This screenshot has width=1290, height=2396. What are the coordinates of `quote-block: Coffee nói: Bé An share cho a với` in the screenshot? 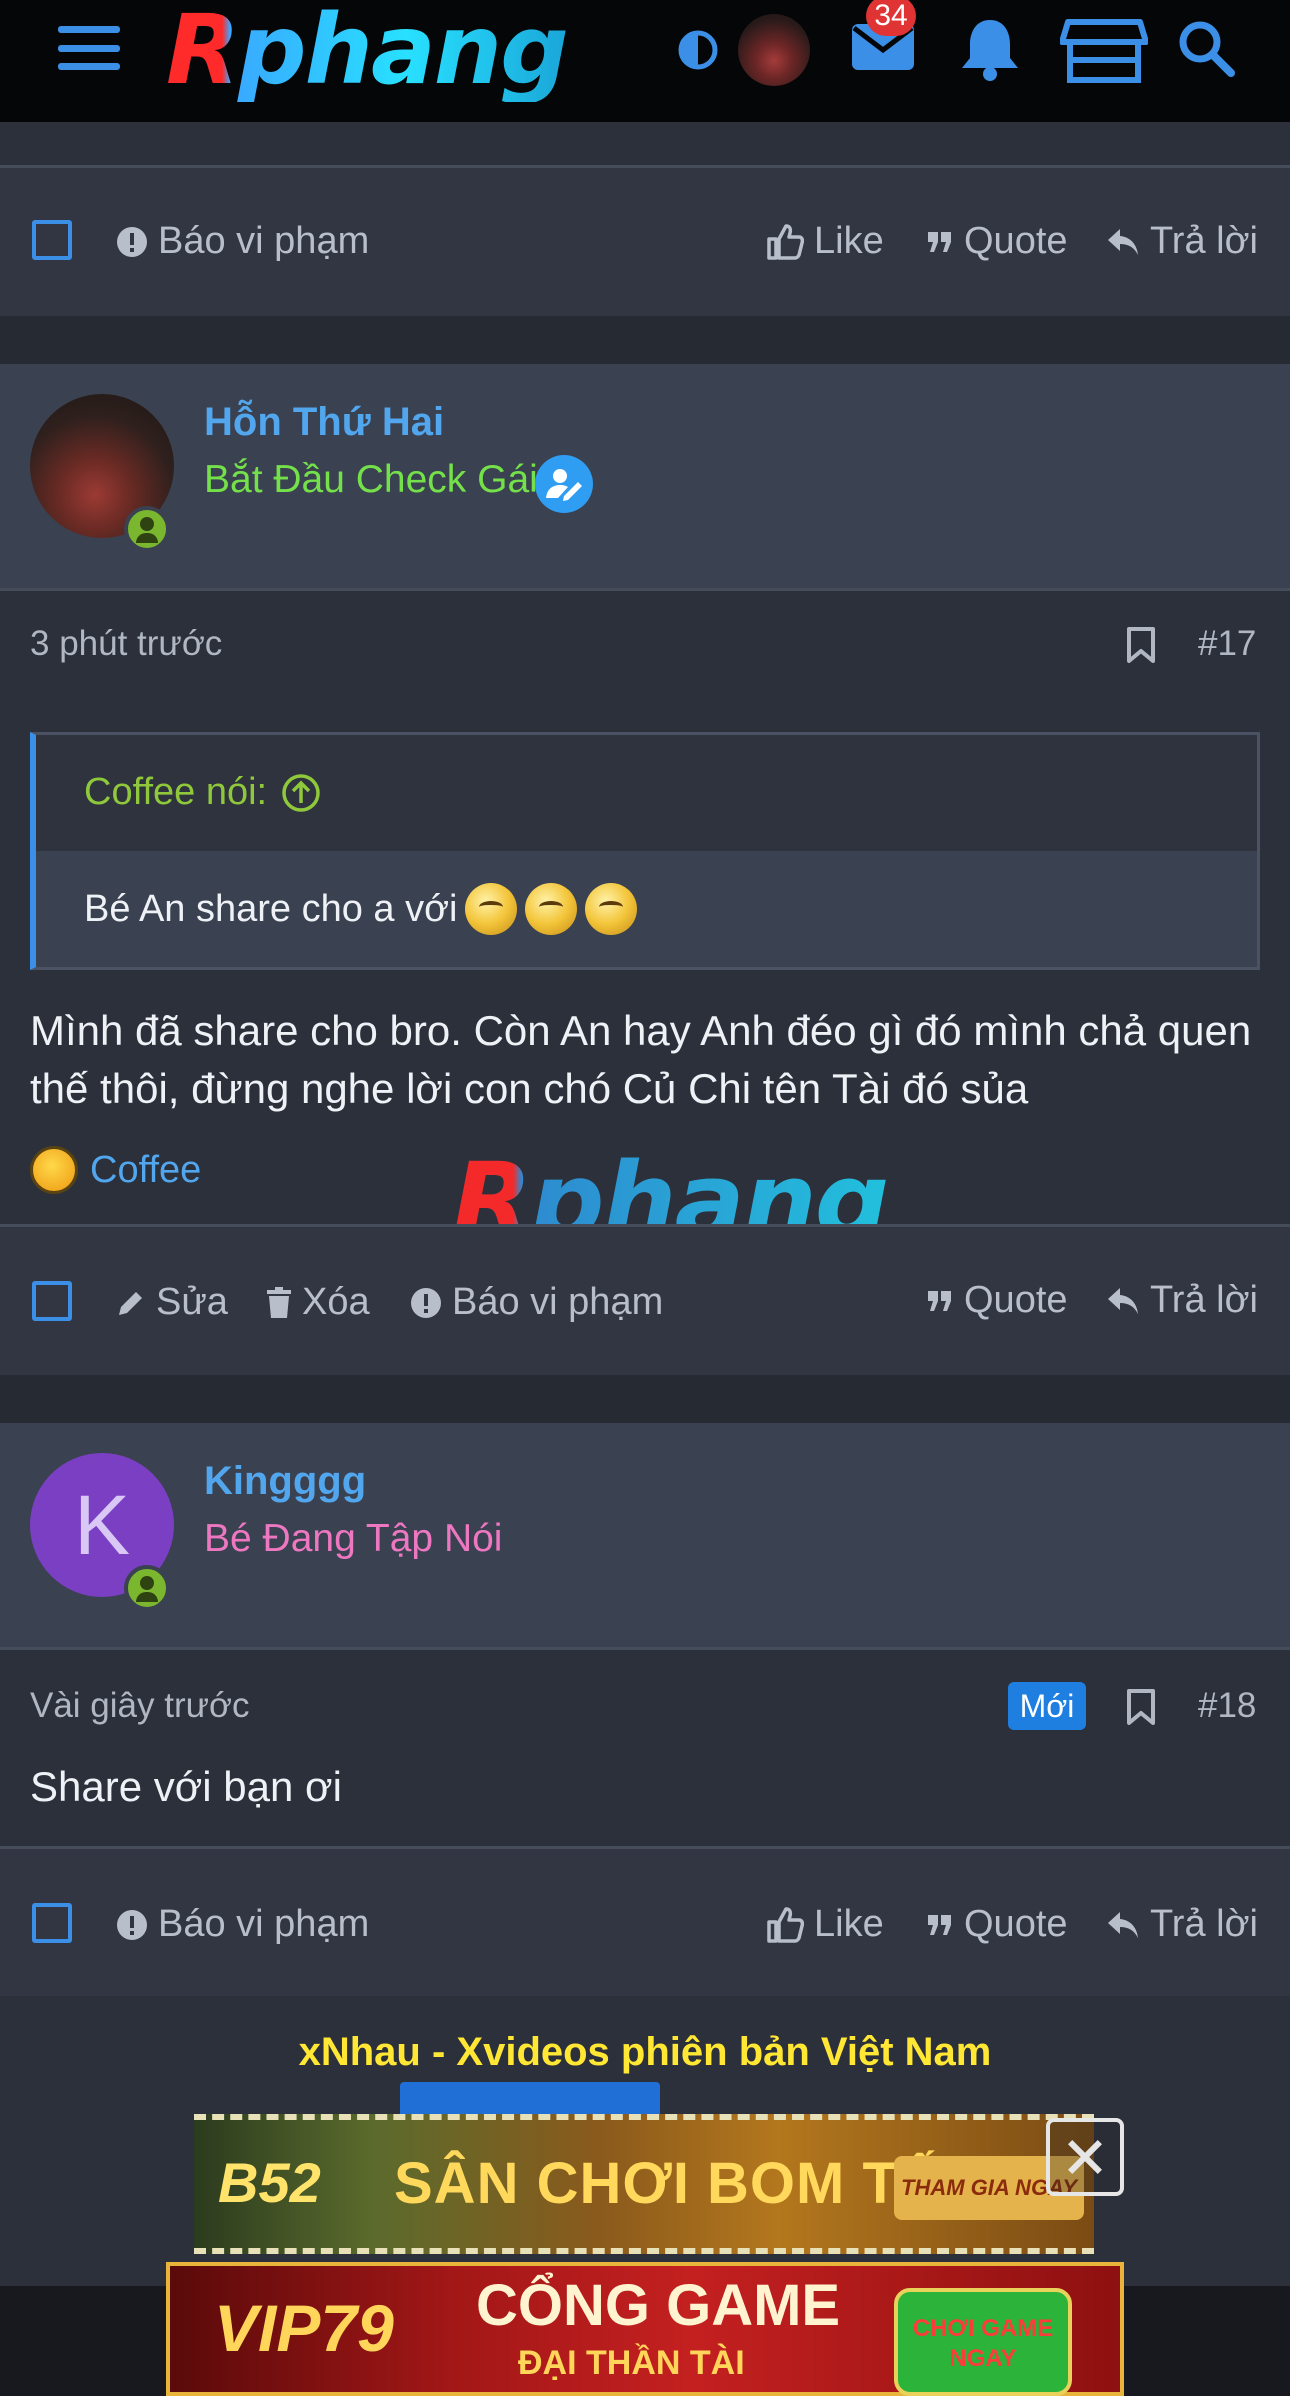 It's located at (645, 851).